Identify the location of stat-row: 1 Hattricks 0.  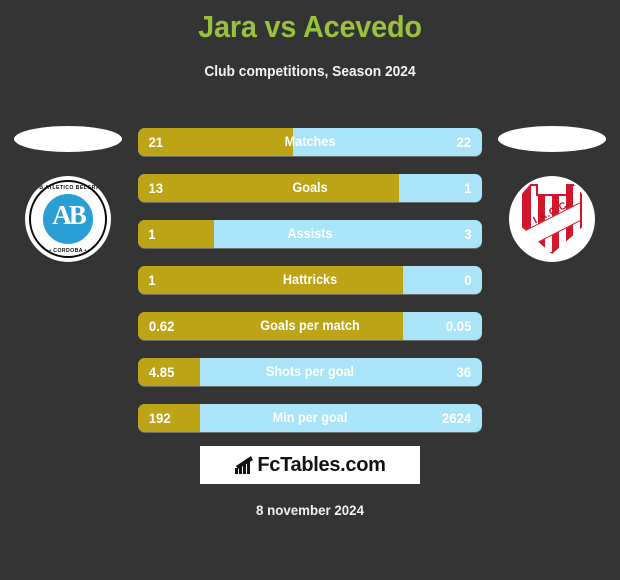
(310, 280).